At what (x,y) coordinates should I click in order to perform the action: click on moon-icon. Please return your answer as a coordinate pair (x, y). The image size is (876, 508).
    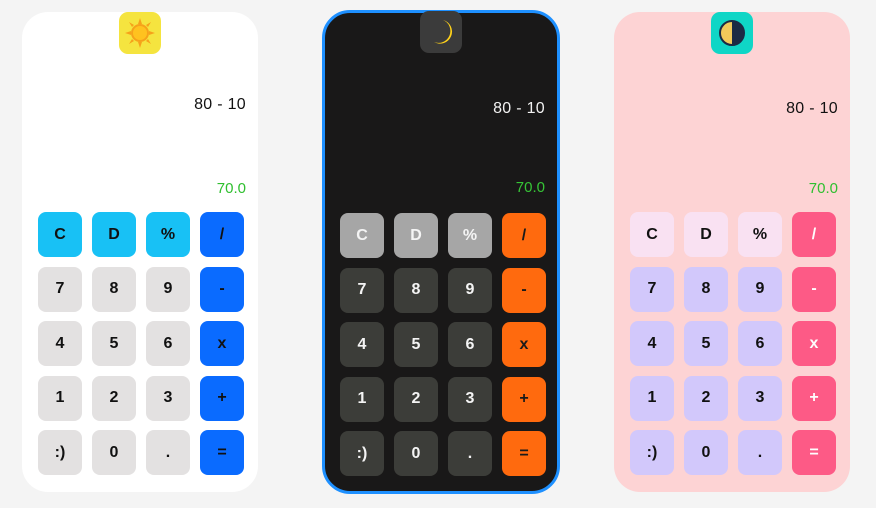
    Looking at the image, I should click on (443, 32).